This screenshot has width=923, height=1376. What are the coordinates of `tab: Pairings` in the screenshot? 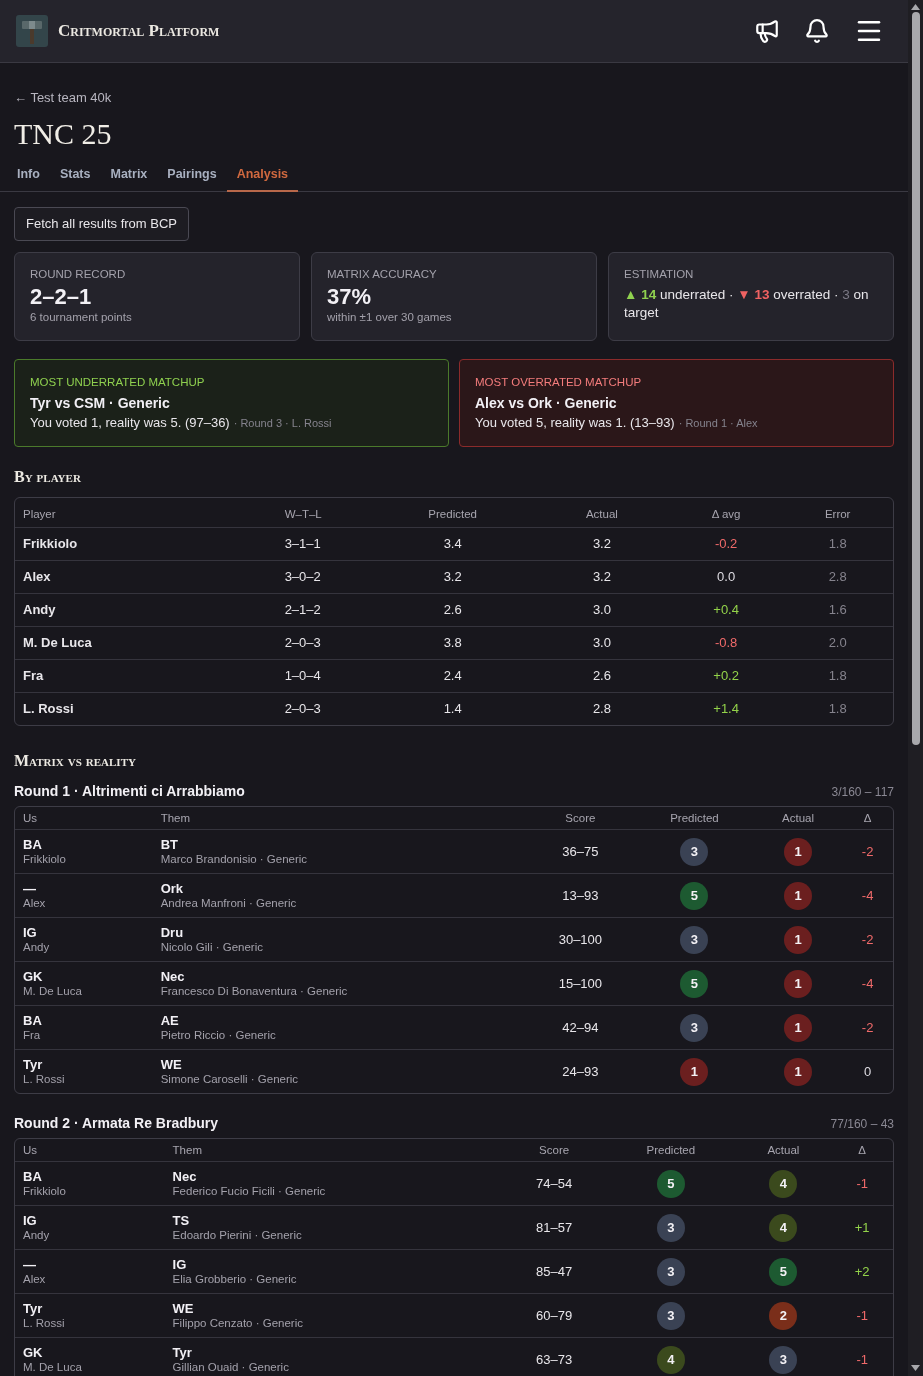 It's located at (192, 175).